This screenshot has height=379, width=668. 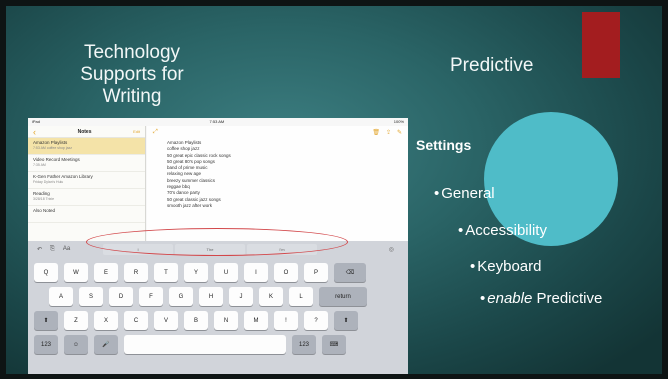 I want to click on title-line: Supports for, so click(x=132, y=74).